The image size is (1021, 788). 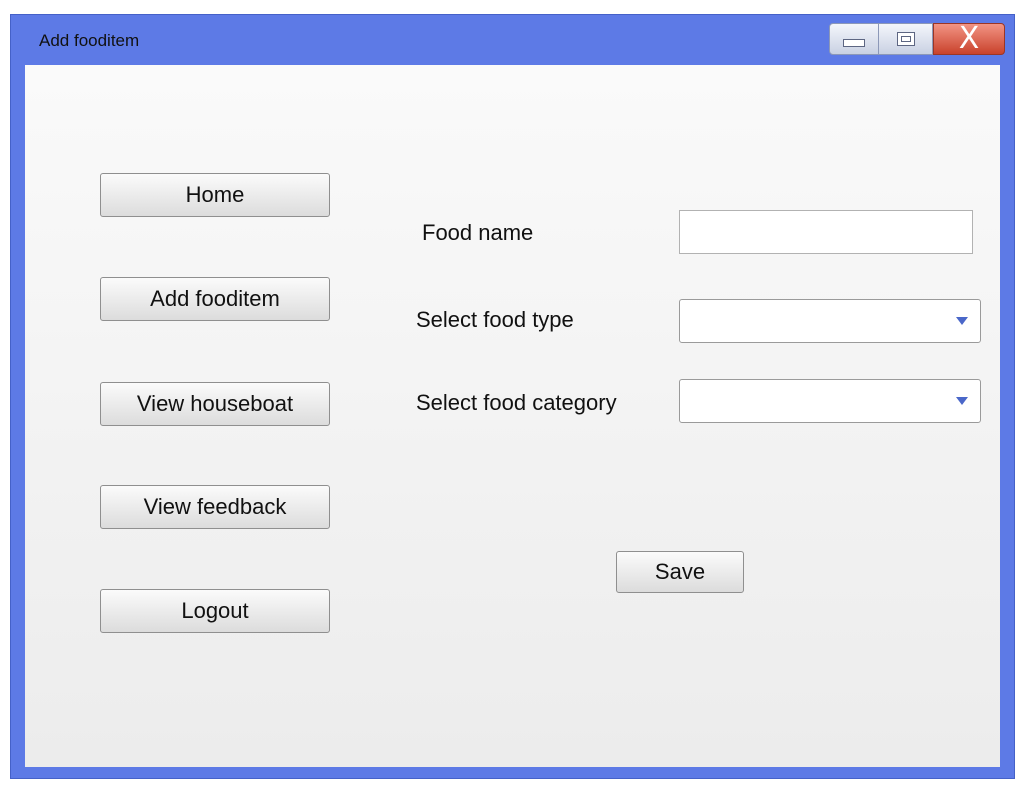 I want to click on logout-button: Logout, so click(x=215, y=611).